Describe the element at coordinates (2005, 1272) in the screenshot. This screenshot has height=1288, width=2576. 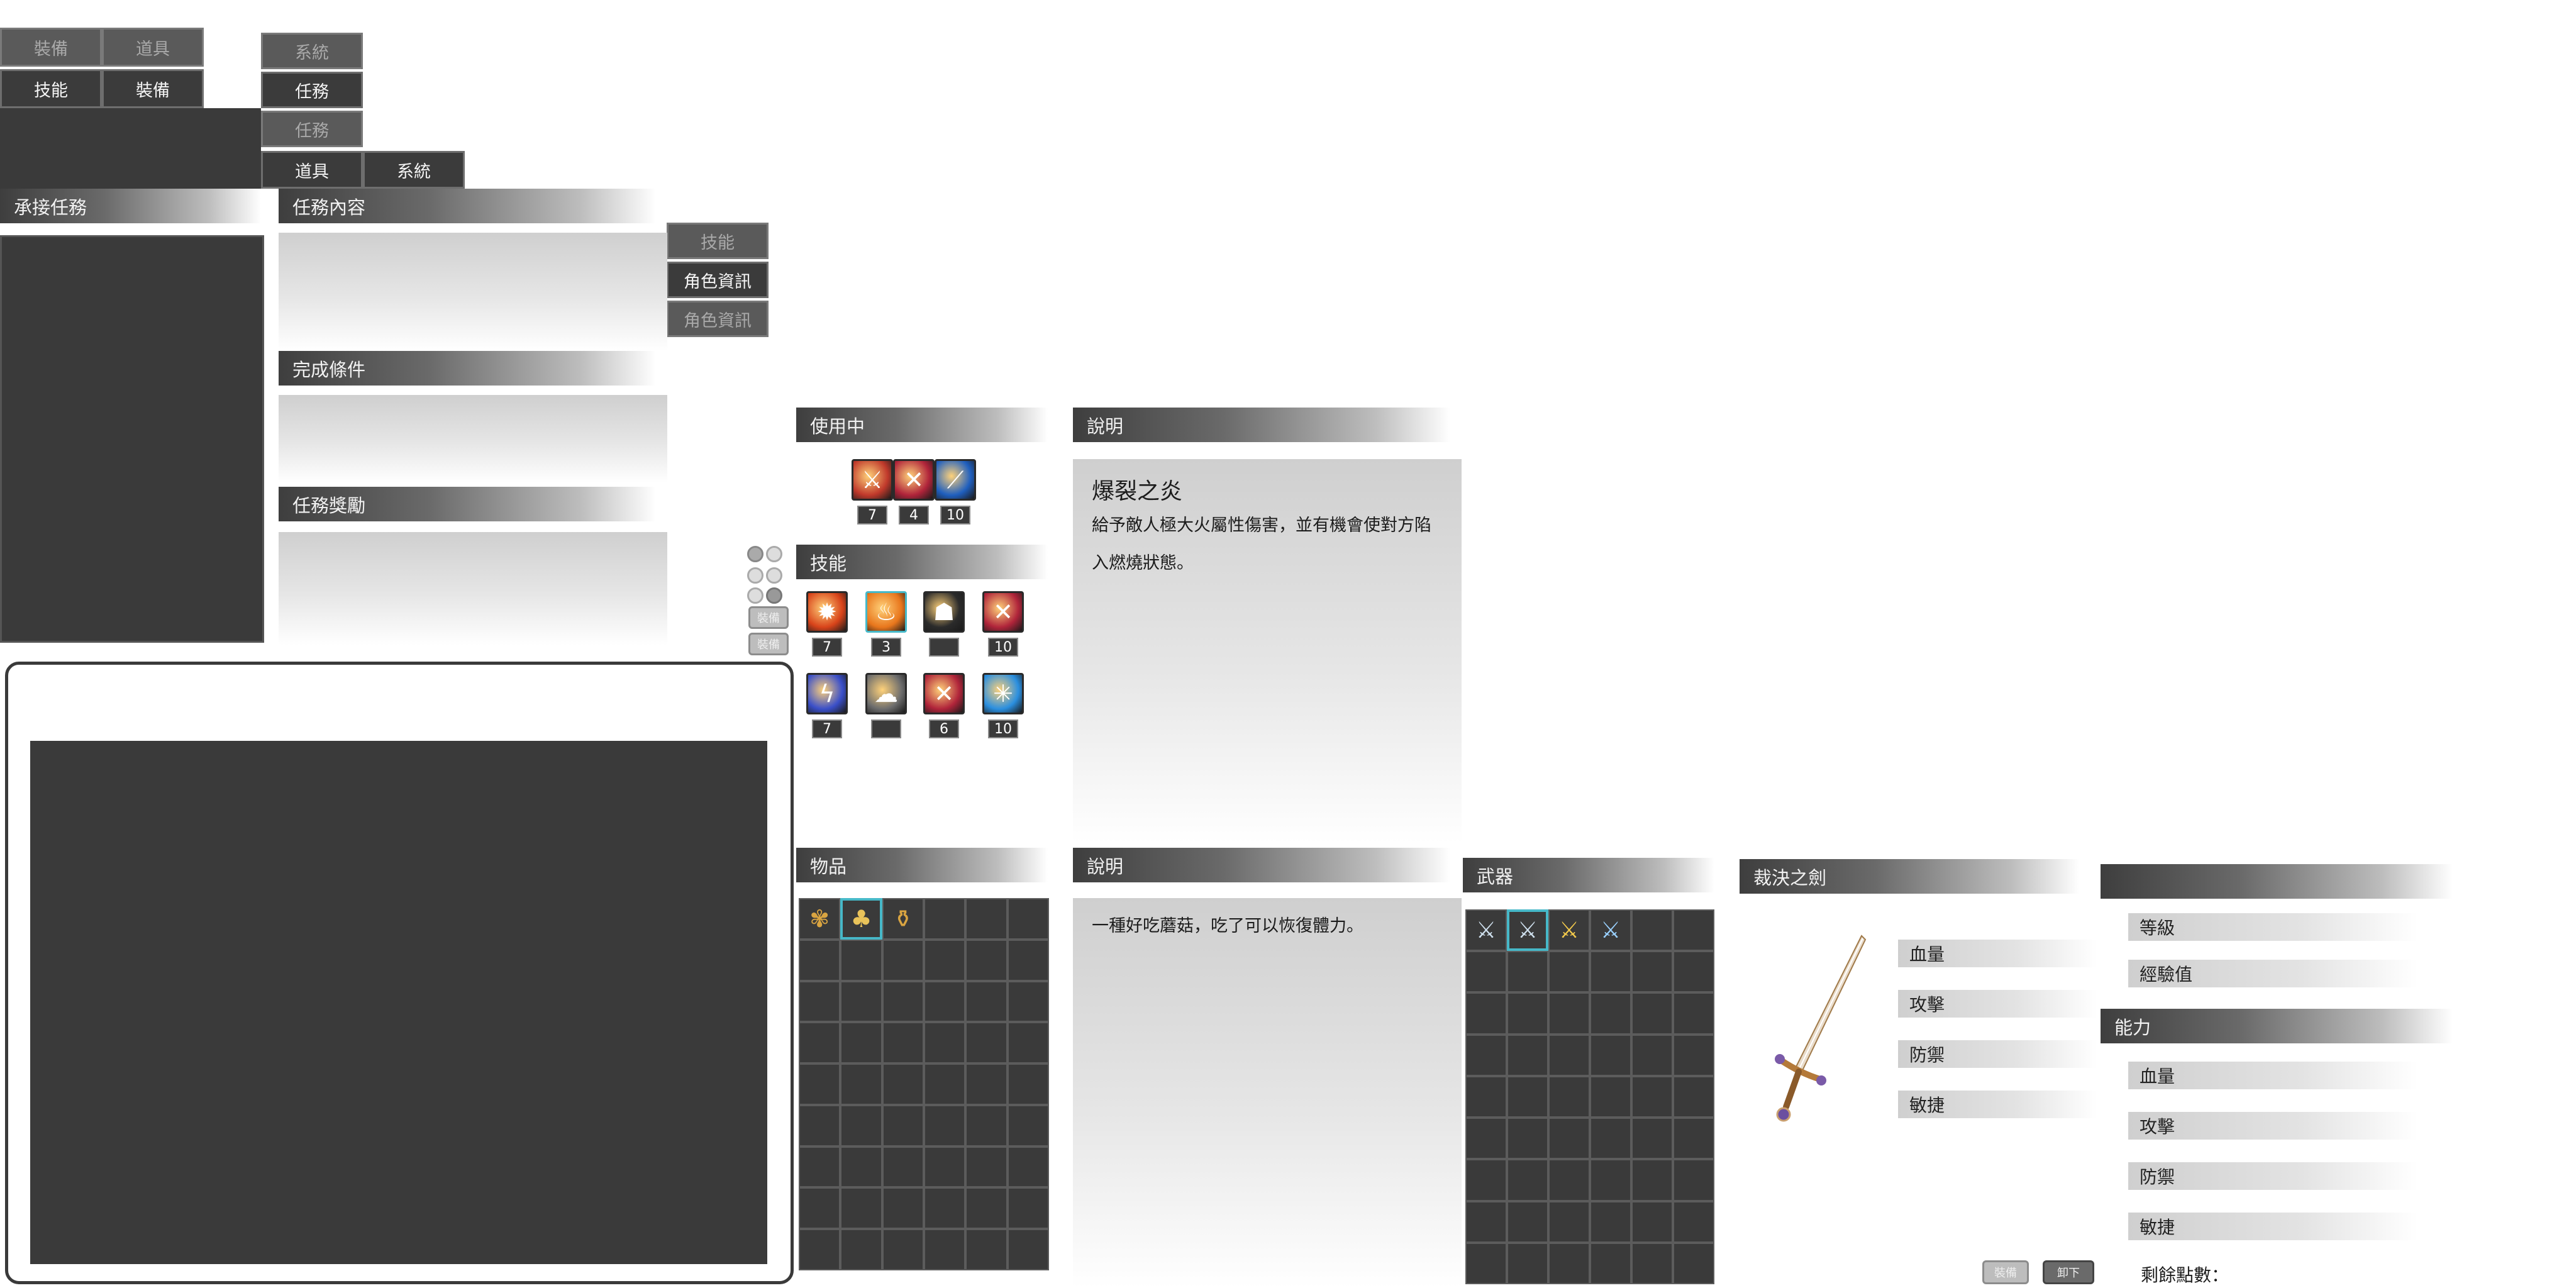
I see `equip-button: 裝備` at that location.